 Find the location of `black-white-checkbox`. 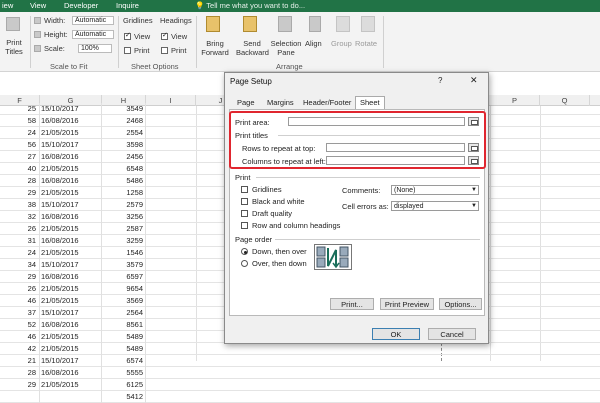

black-white-checkbox is located at coordinates (244, 201).